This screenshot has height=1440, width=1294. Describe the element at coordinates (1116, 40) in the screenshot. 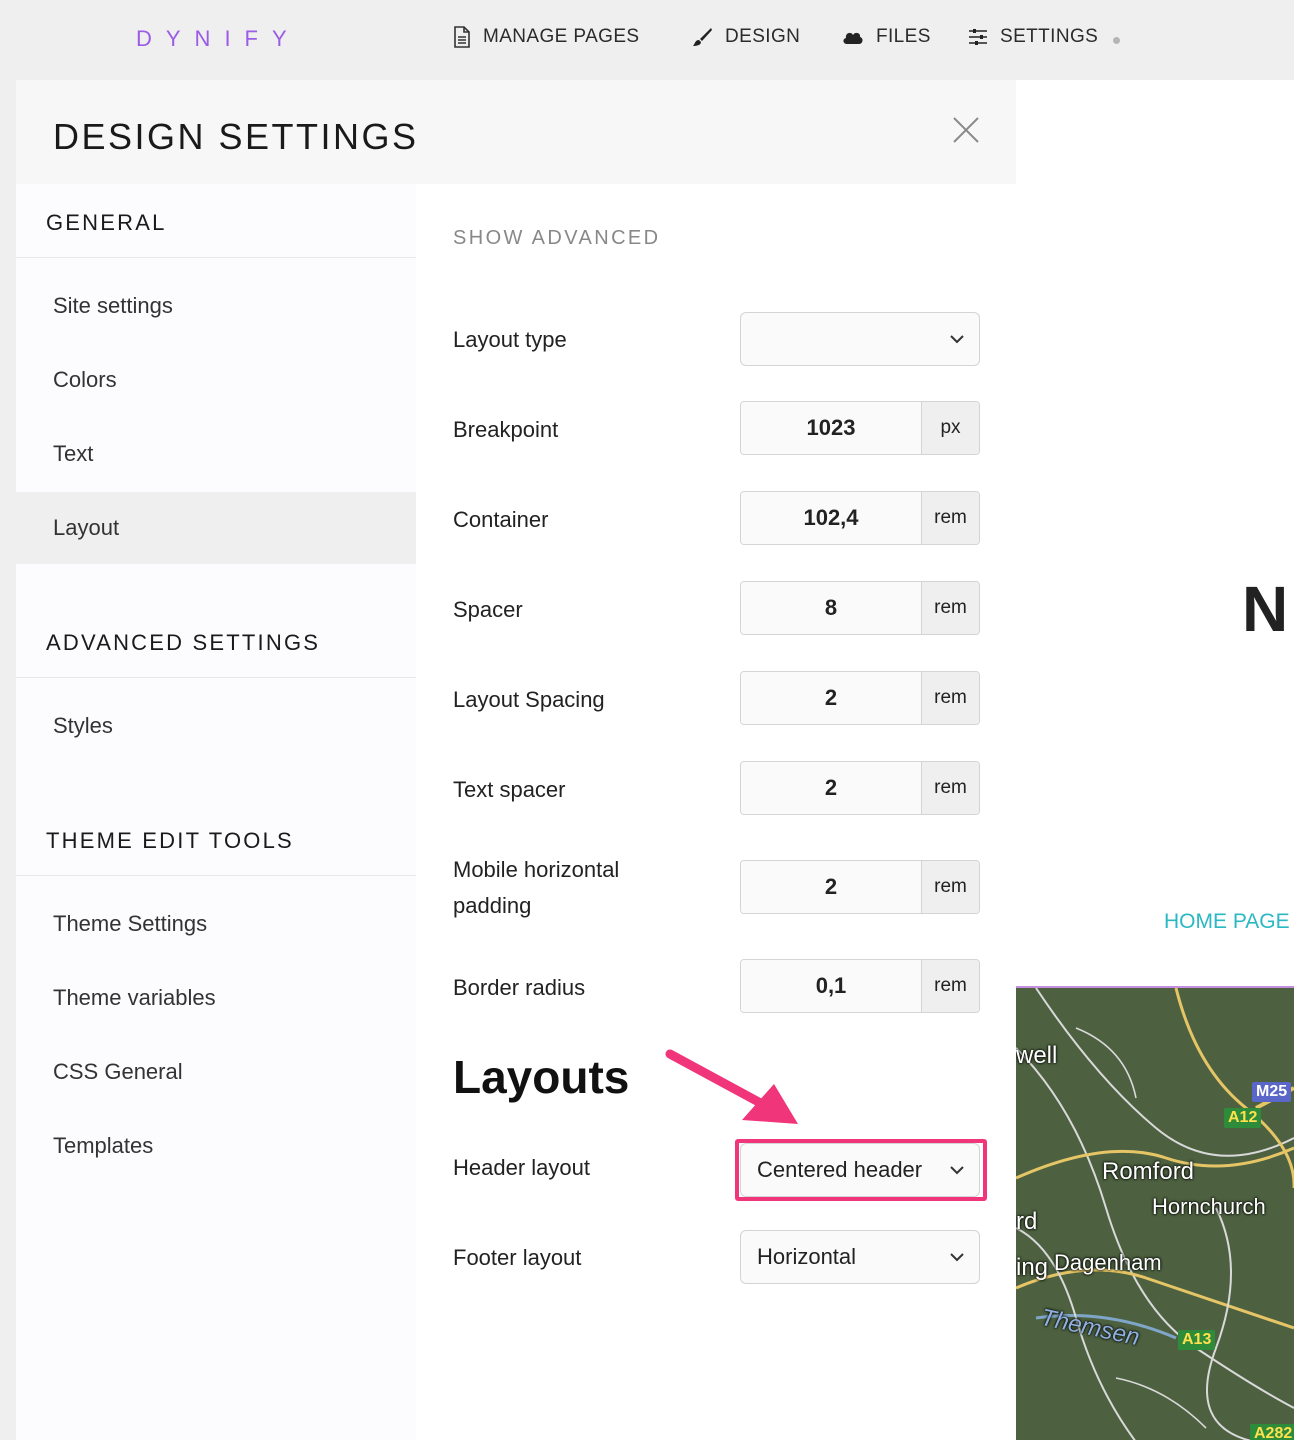

I see `status-dot` at that location.